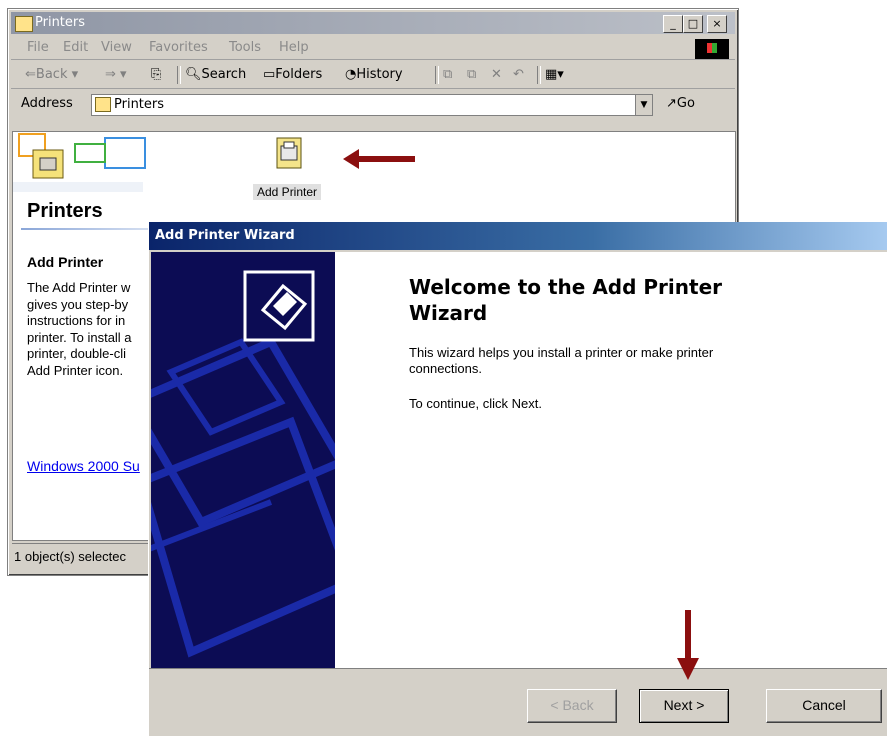 The height and width of the screenshot is (736, 887). What do you see at coordinates (291, 171) in the screenshot?
I see `add-printer-item: Add Printer` at bounding box center [291, 171].